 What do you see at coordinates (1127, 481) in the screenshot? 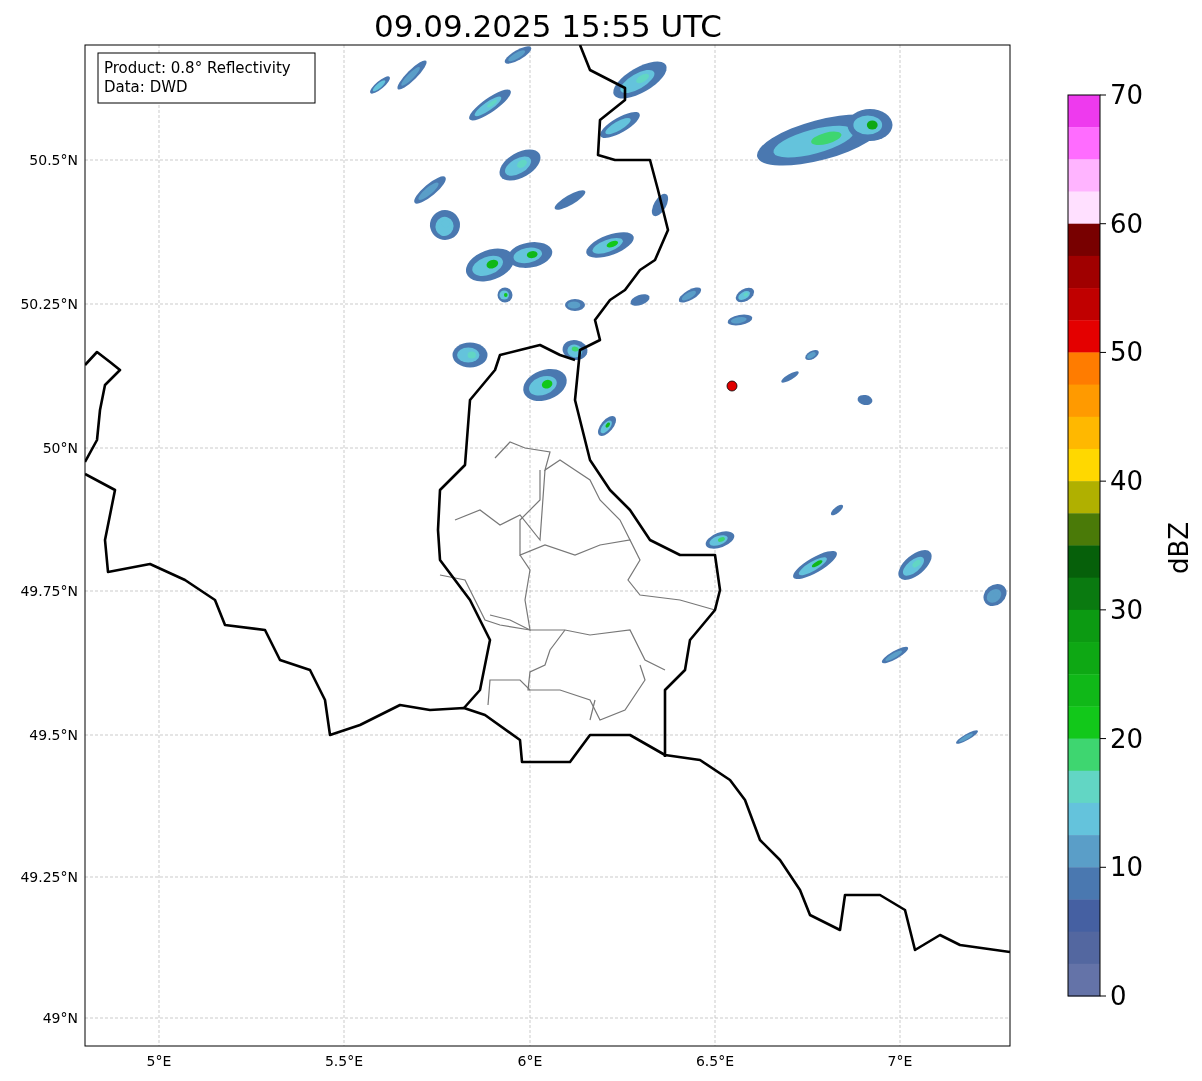
I see `colorbar-tick-label: 40` at bounding box center [1127, 481].